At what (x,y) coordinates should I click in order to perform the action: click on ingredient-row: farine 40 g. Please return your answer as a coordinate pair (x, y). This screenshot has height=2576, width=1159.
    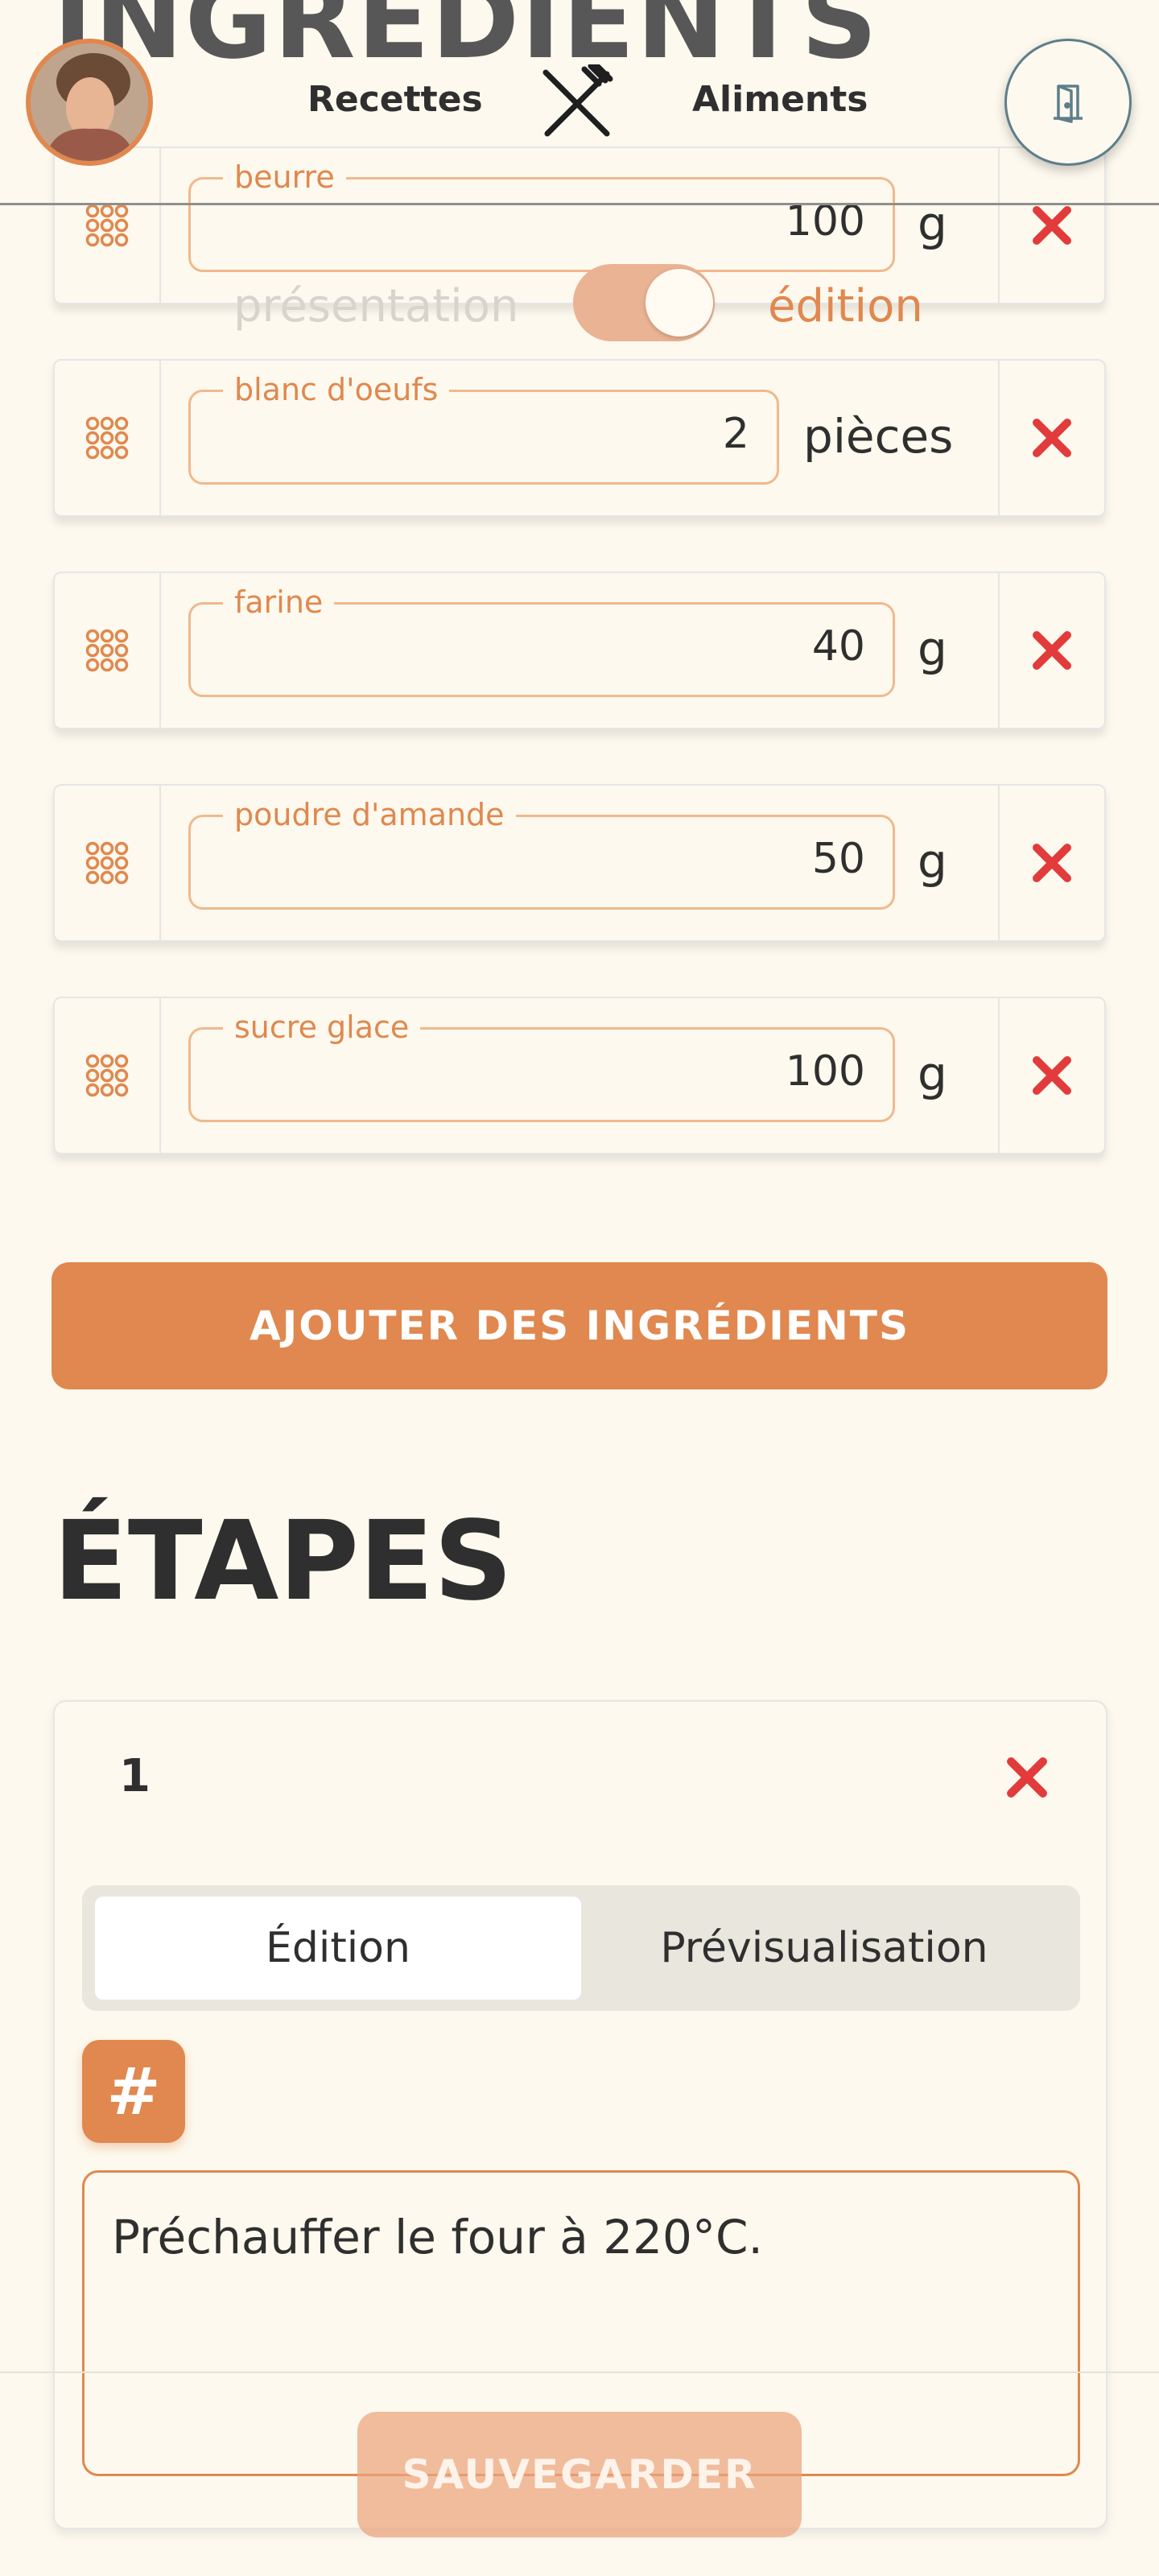
    Looking at the image, I should click on (579, 650).